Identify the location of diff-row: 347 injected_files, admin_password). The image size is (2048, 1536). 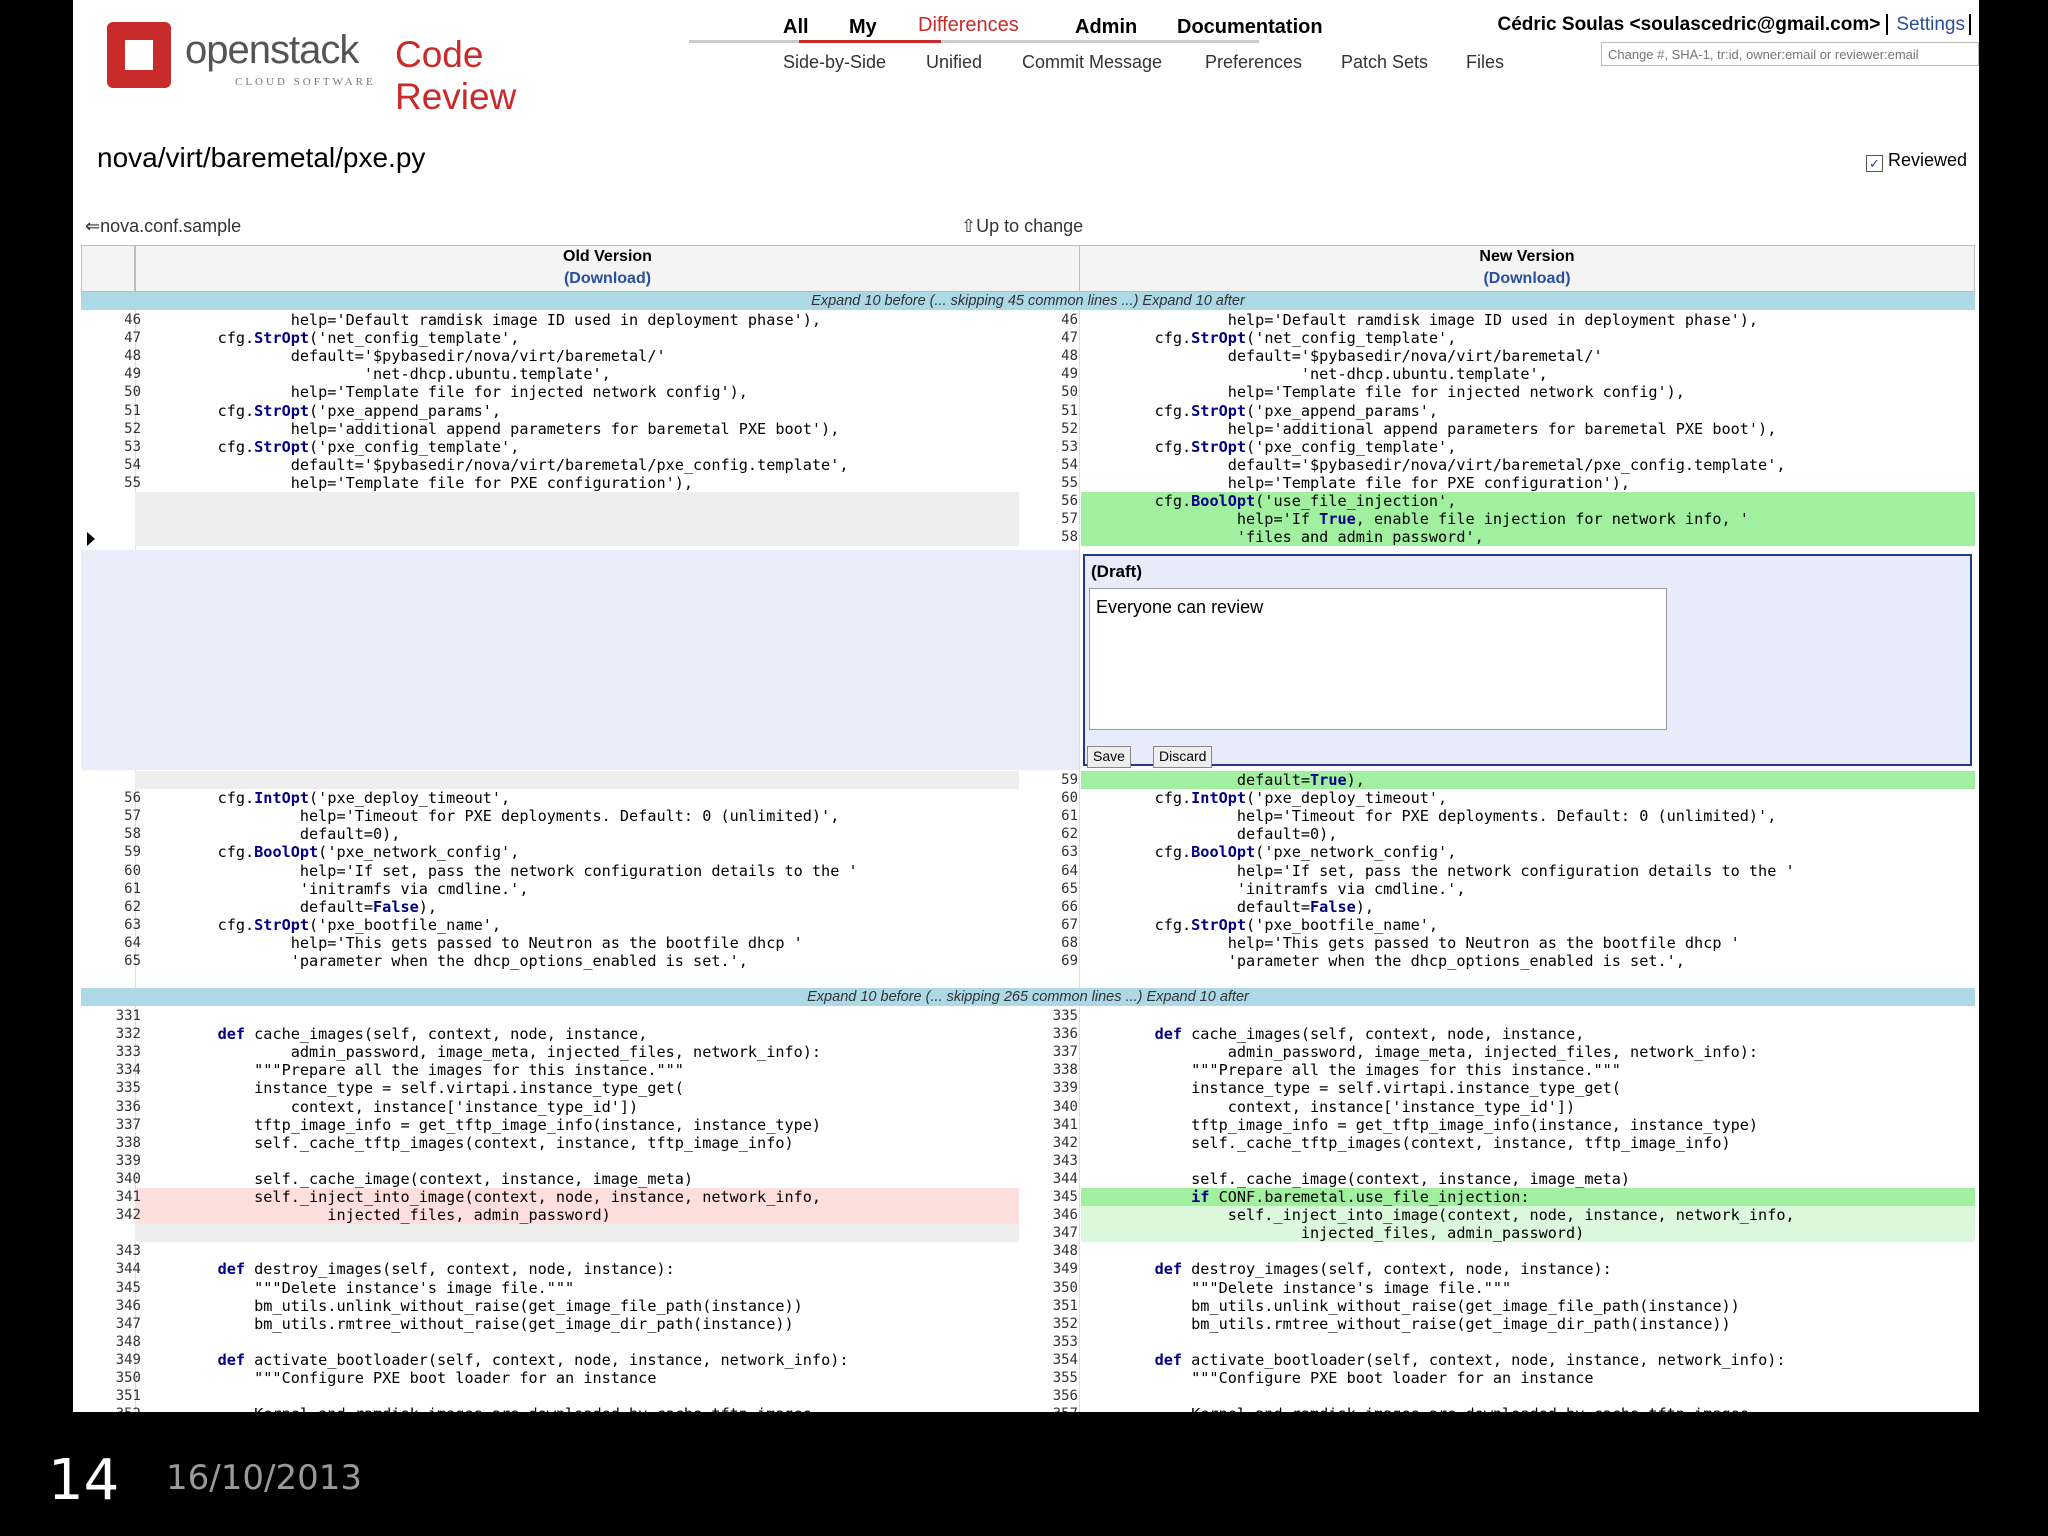
(1028, 1233).